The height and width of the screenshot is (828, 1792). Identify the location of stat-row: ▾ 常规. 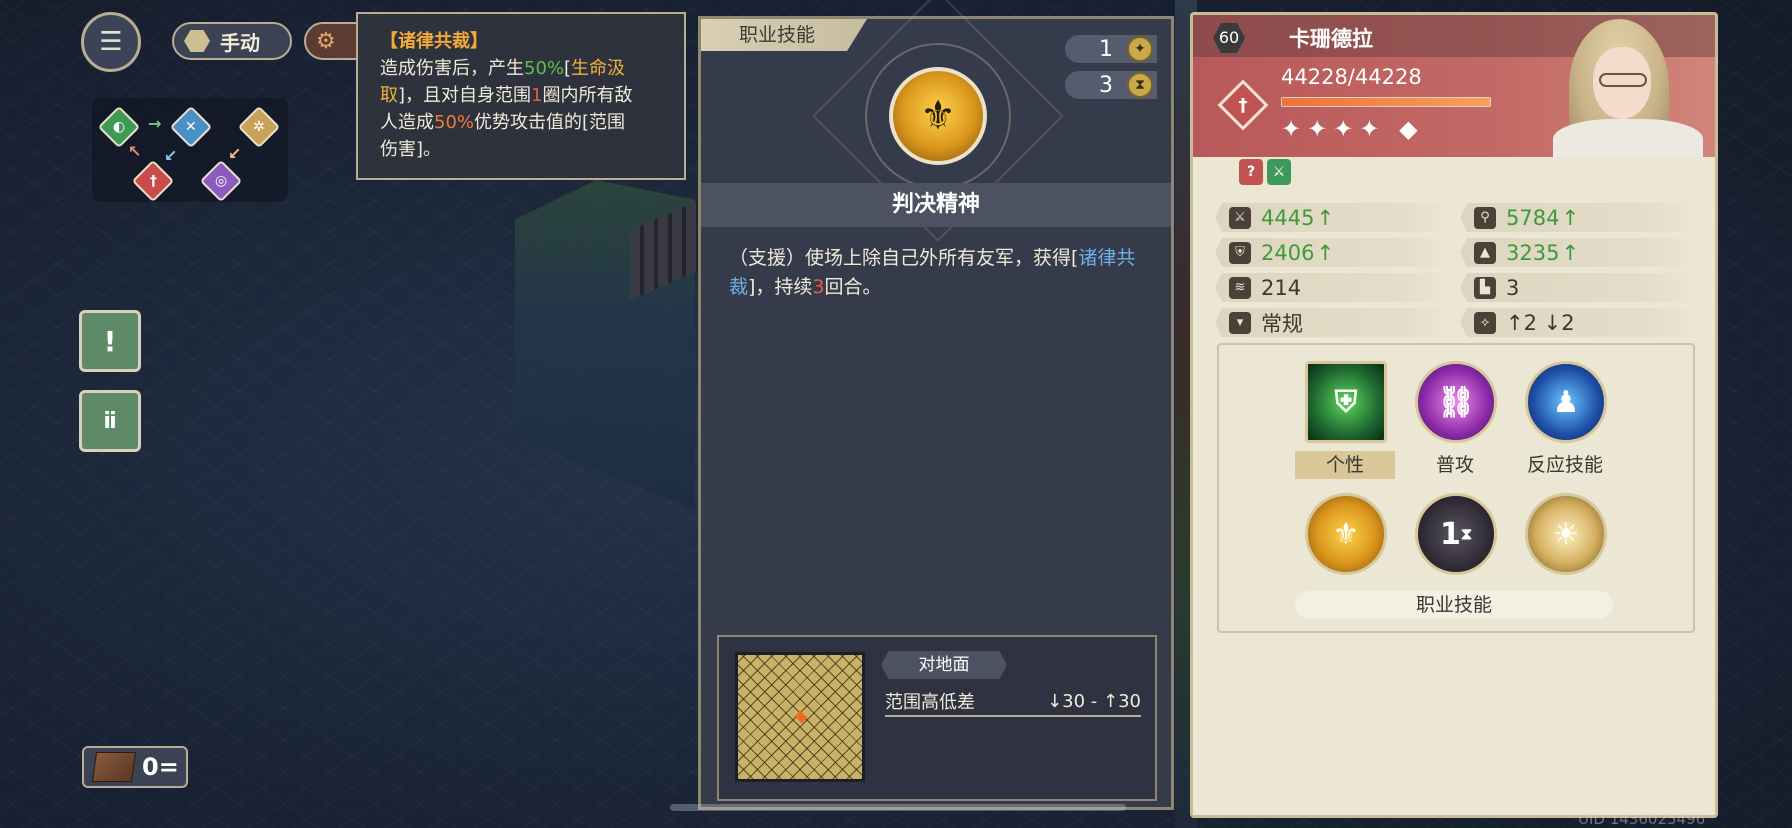
(1332, 322).